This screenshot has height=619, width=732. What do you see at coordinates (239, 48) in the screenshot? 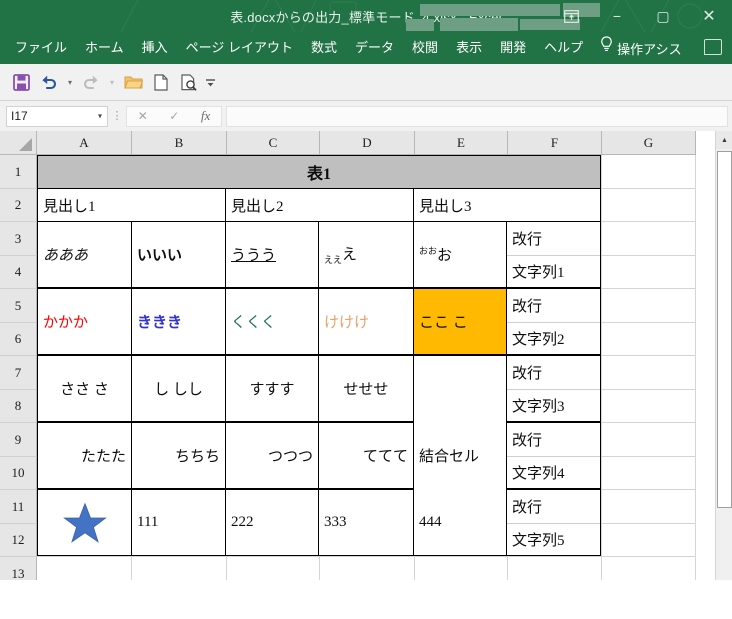
I see `ribbon-tab-page-layout: ページ レイアウト` at bounding box center [239, 48].